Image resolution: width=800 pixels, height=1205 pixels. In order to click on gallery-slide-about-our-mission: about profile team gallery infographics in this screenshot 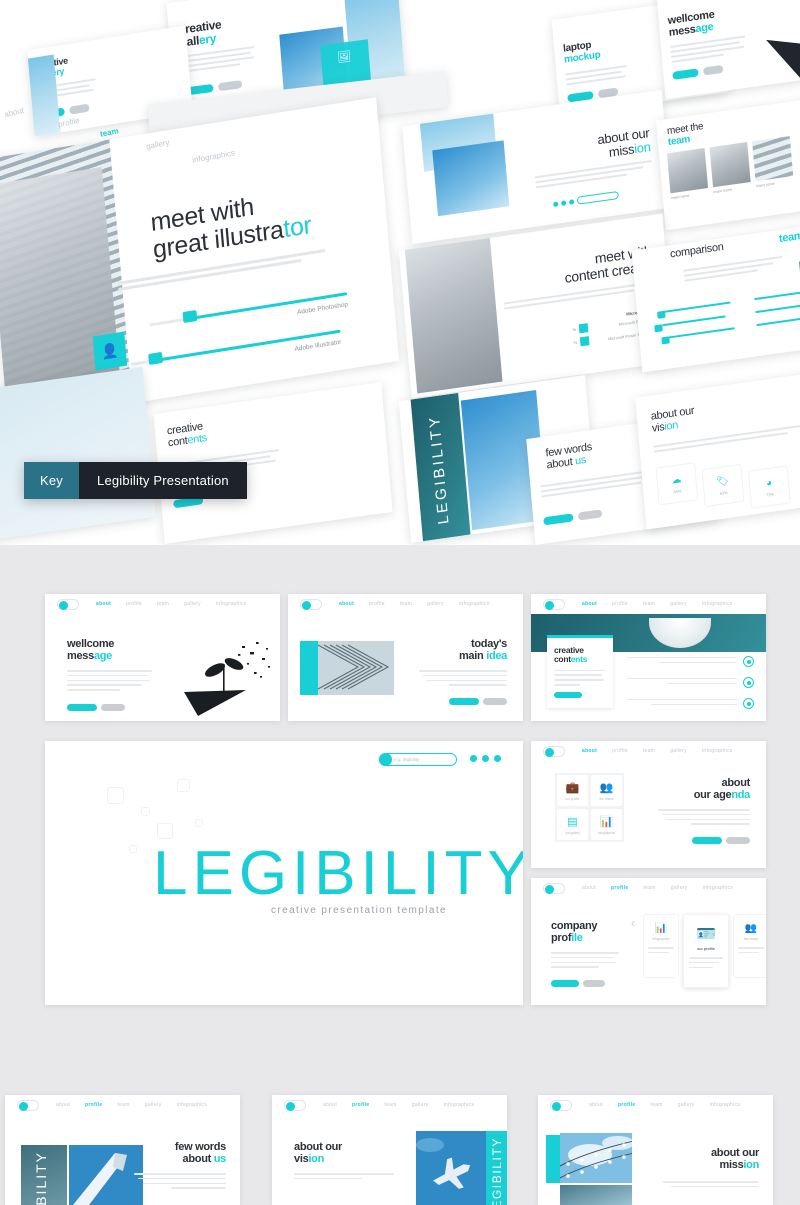, I will do `click(655, 1150)`.